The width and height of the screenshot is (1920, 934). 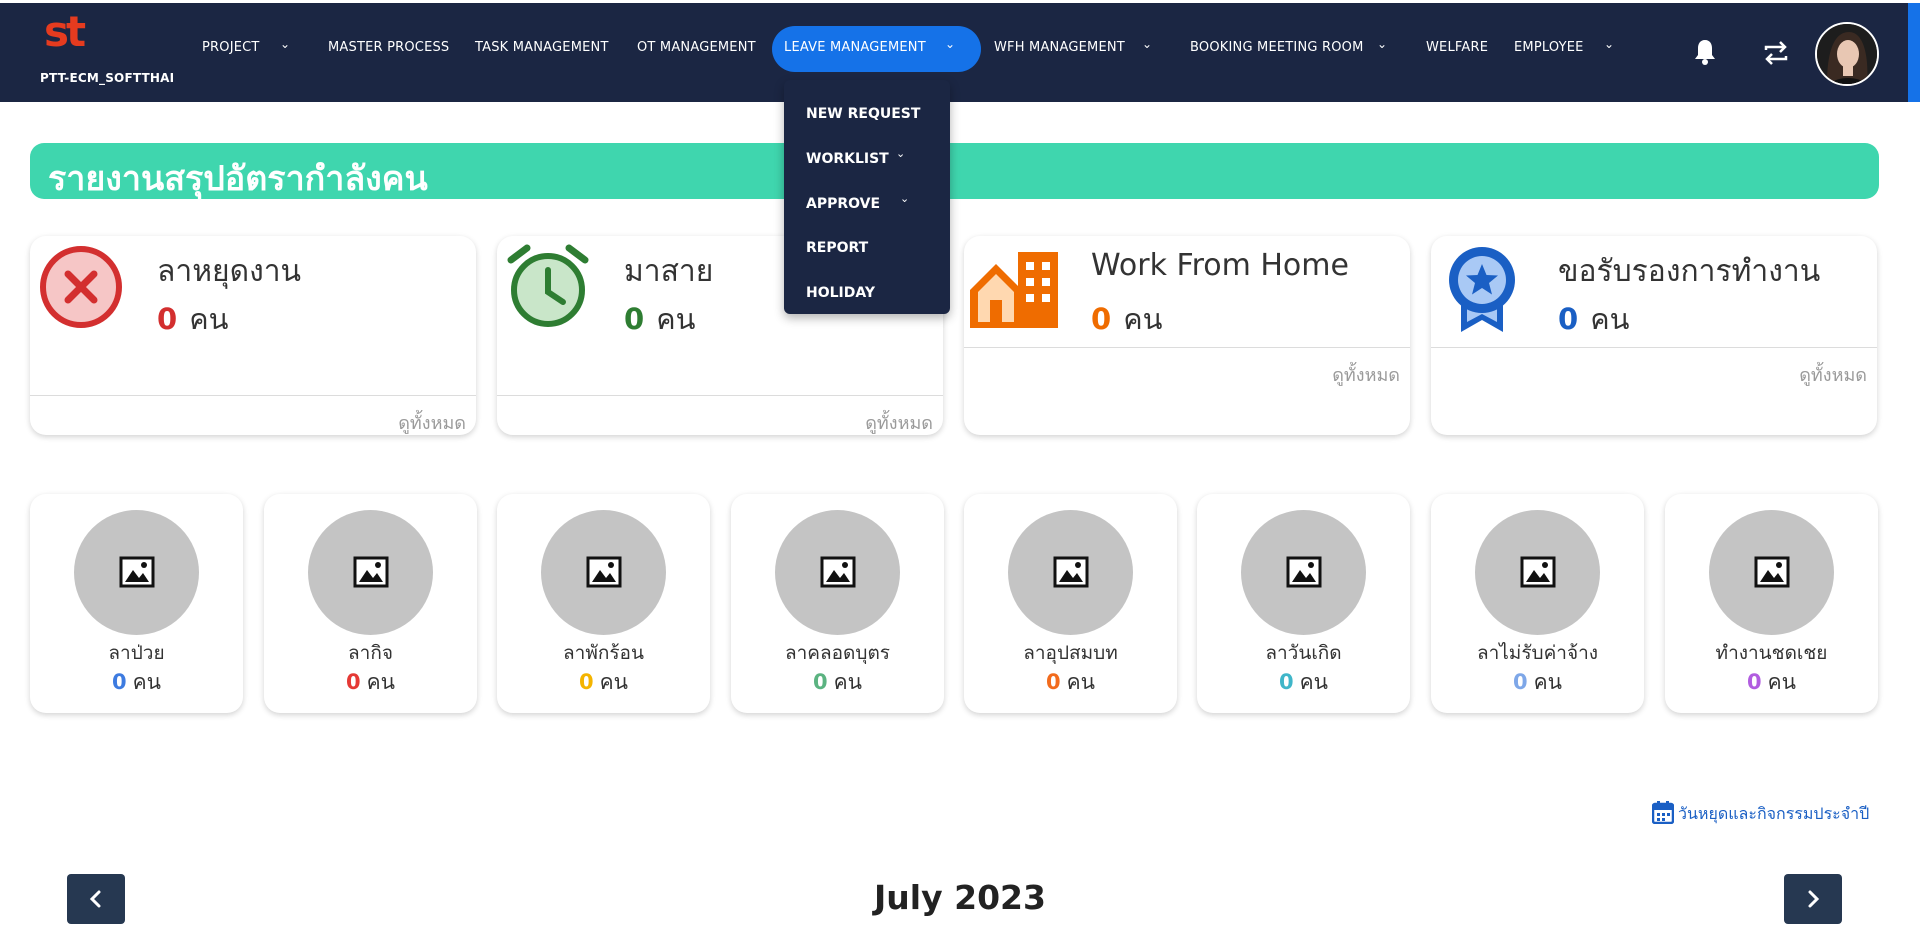 What do you see at coordinates (1537, 603) in the screenshot?
I see `leave-type-card: ลาไม่รับค่าจ้าง 0 คน` at bounding box center [1537, 603].